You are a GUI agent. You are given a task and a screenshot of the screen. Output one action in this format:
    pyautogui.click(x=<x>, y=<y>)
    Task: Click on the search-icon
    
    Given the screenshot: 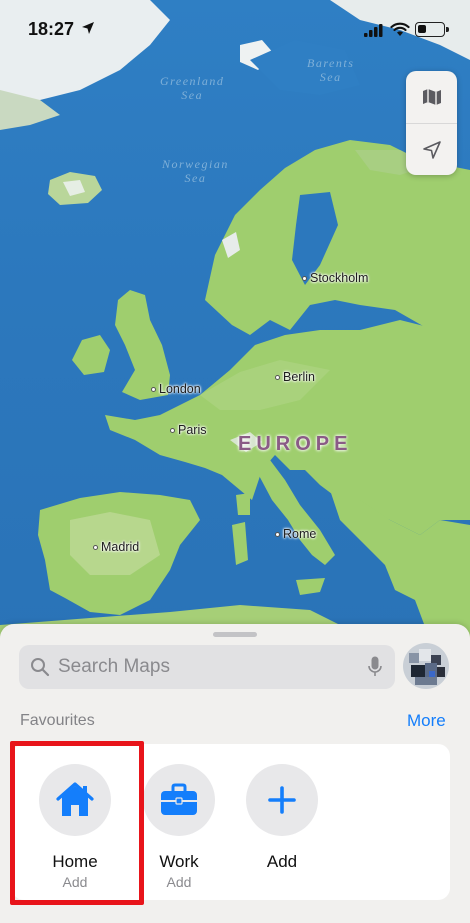 What is the action you would take?
    pyautogui.click(x=40, y=667)
    